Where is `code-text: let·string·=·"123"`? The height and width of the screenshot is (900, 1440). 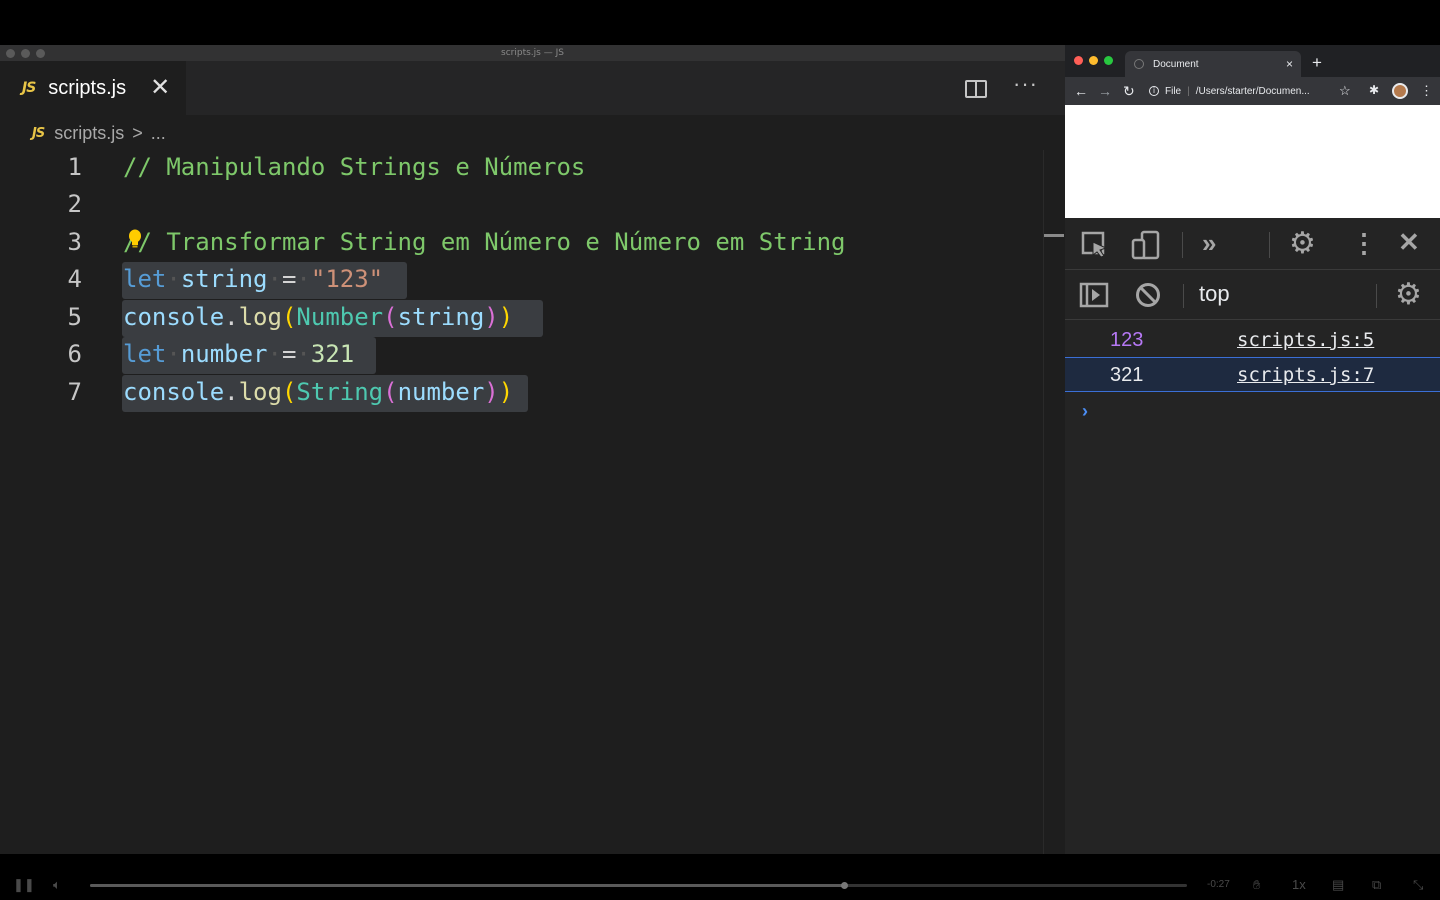
code-text: let·string·=·"123" is located at coordinates (253, 279).